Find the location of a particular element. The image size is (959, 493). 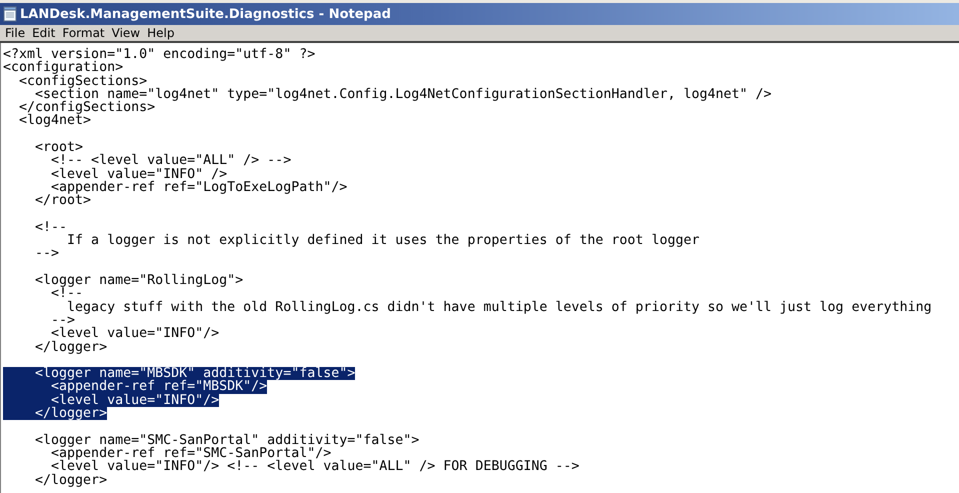

menu-item: File is located at coordinates (16, 33).